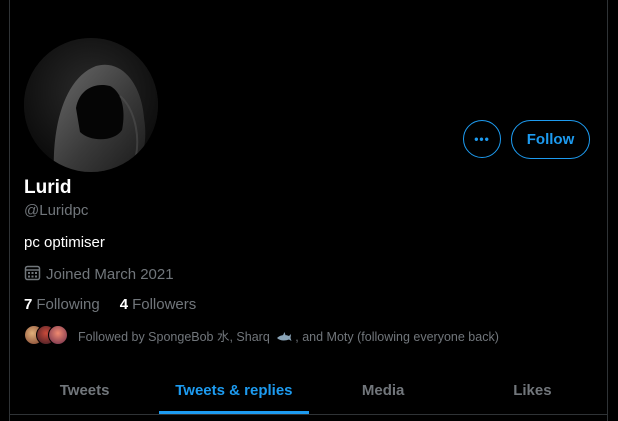  Describe the element at coordinates (124, 304) in the screenshot. I see `followers-count: 4` at that location.